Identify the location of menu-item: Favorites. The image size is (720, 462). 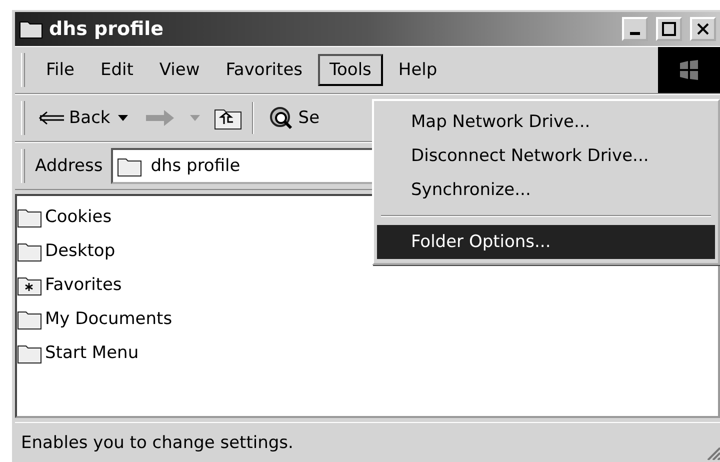
(264, 70).